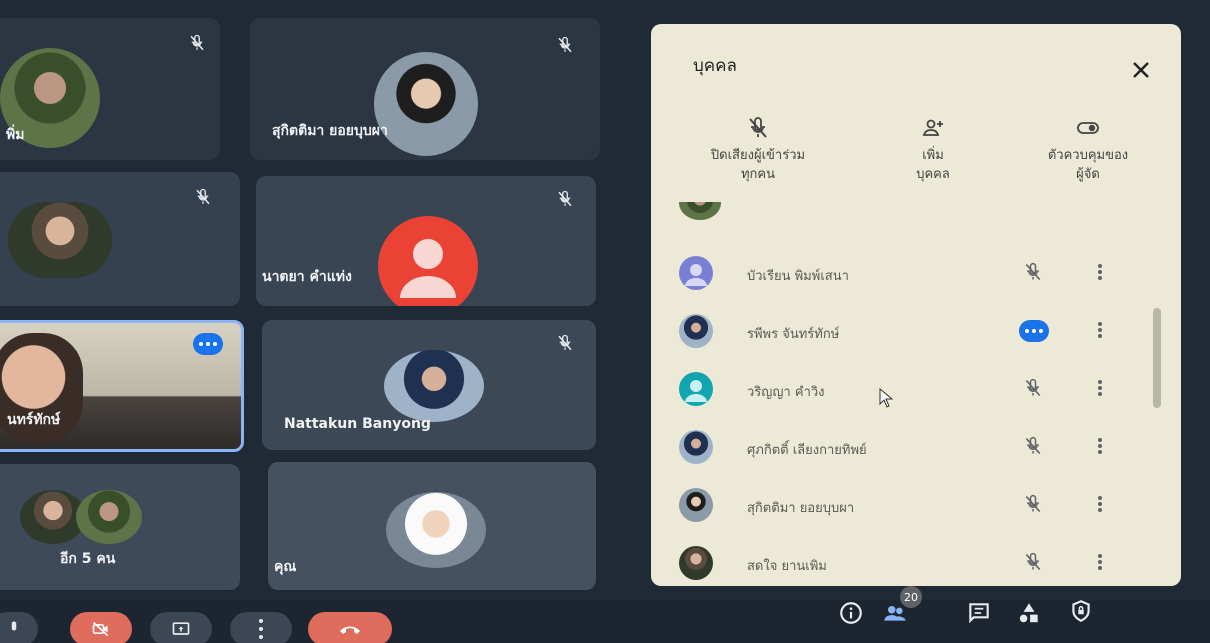 This screenshot has height=643, width=1210. Describe the element at coordinates (15, 135) in the screenshot. I see `participant-name: พิ่ม` at that location.